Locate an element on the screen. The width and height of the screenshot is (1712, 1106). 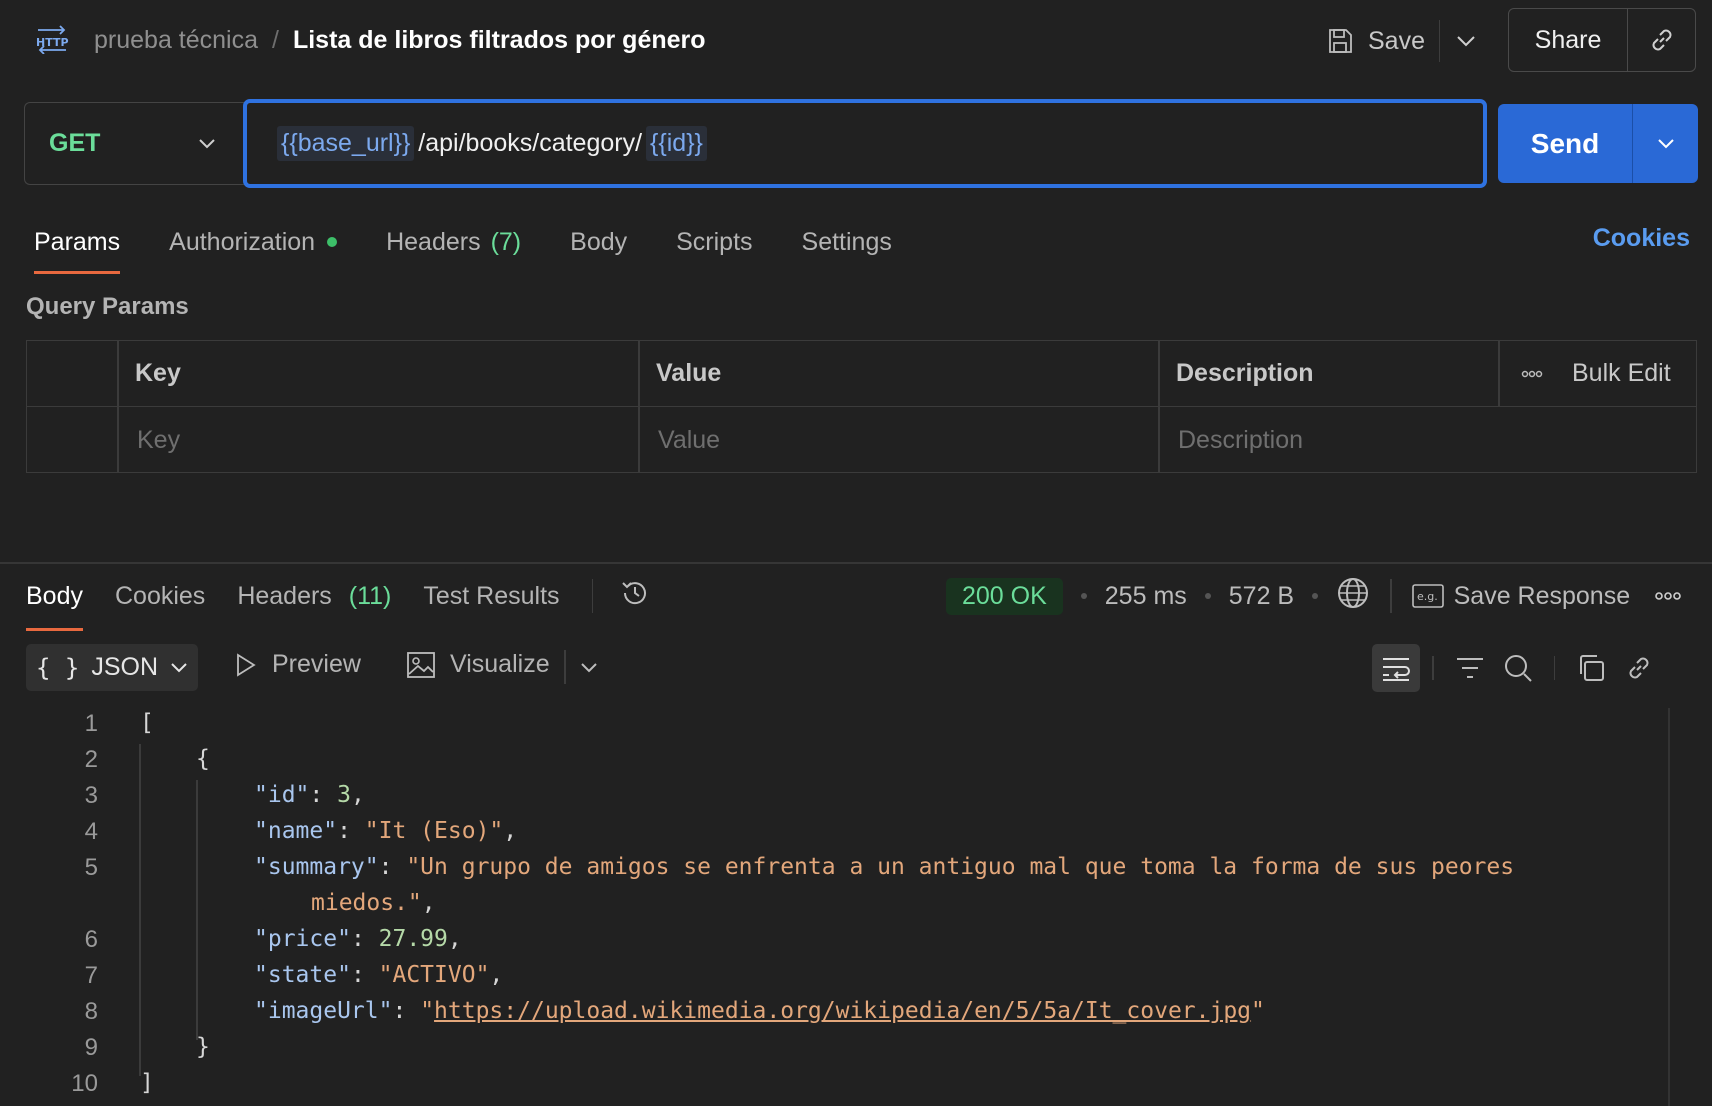
response-tab-test-results: Test Results is located at coordinates (491, 596).